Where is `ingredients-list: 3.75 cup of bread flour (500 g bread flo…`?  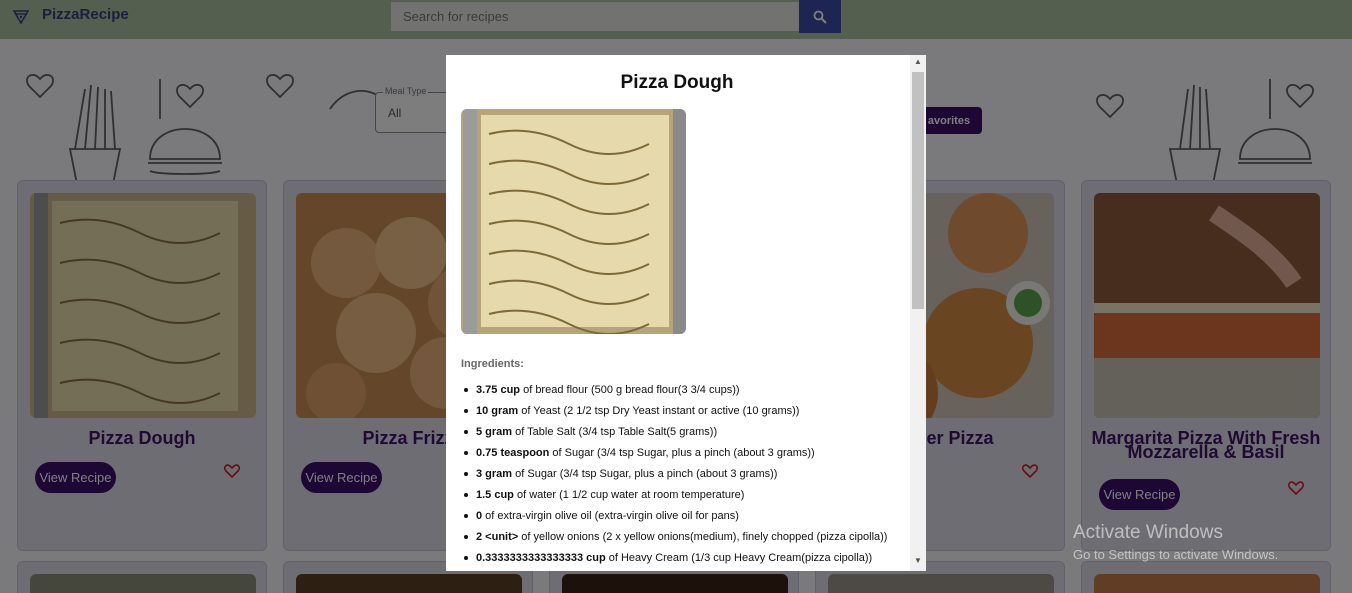
ingredients-list: 3.75 cup of bread flour (500 g bread flo… is located at coordinates (683, 477).